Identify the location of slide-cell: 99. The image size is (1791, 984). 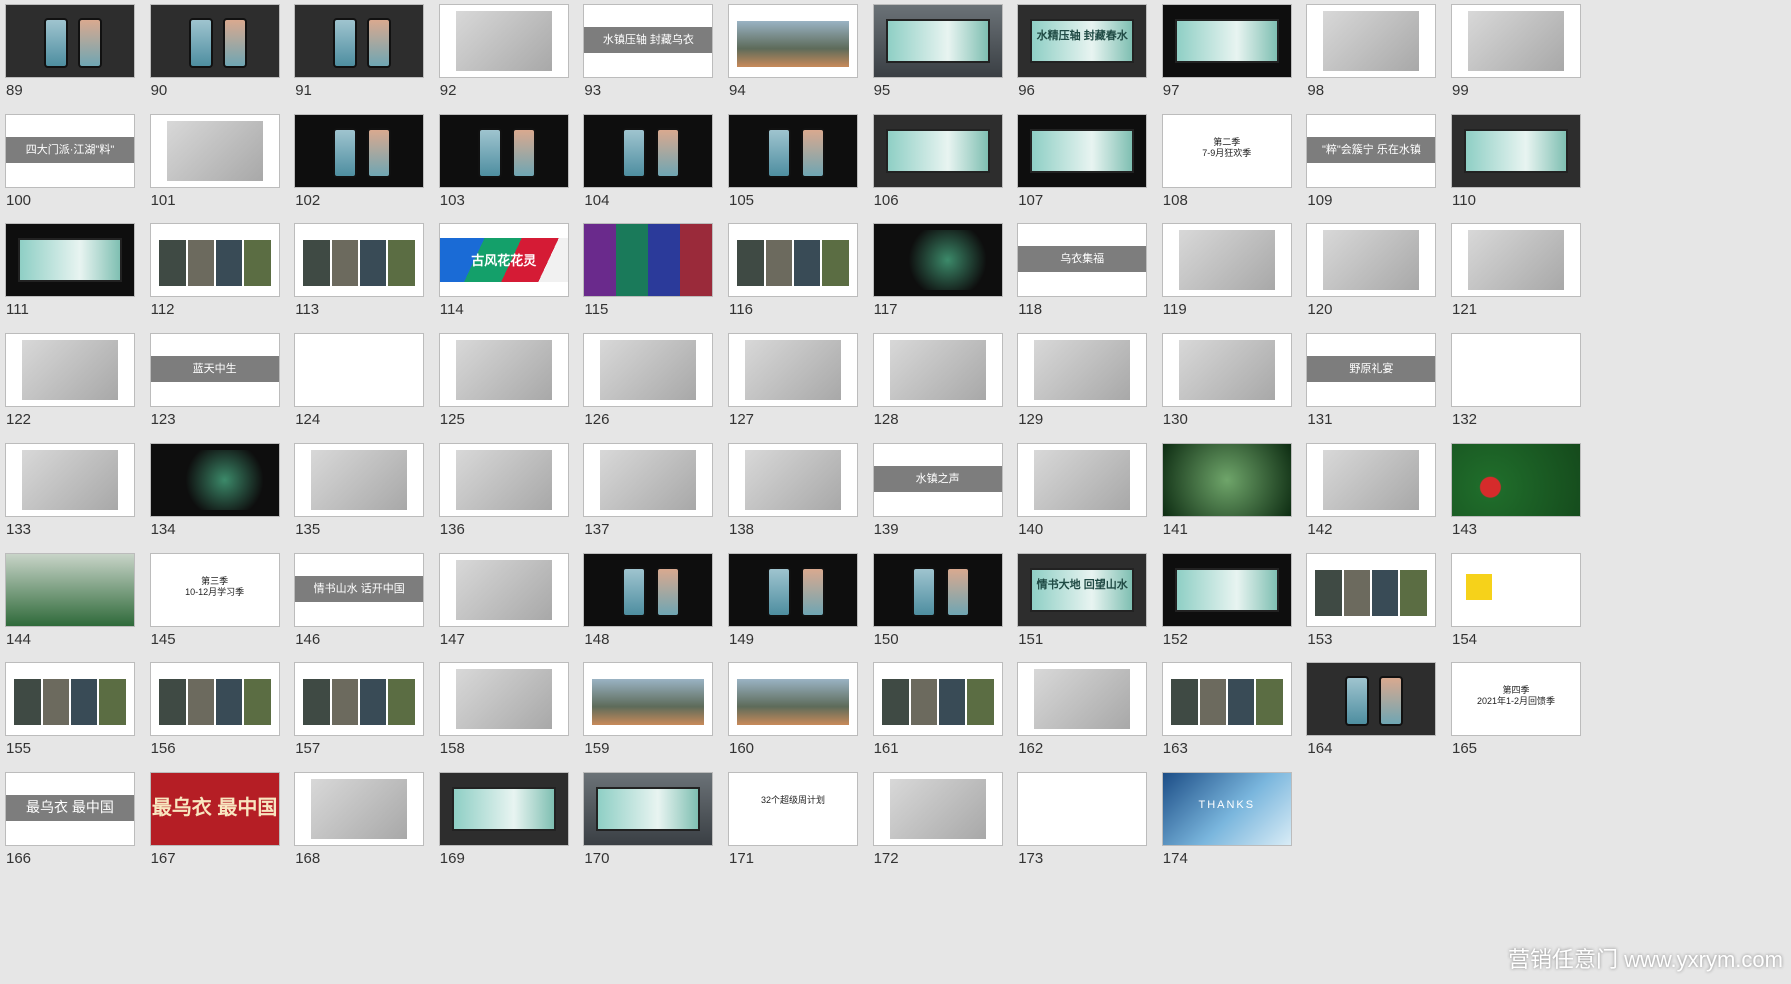
(1516, 51).